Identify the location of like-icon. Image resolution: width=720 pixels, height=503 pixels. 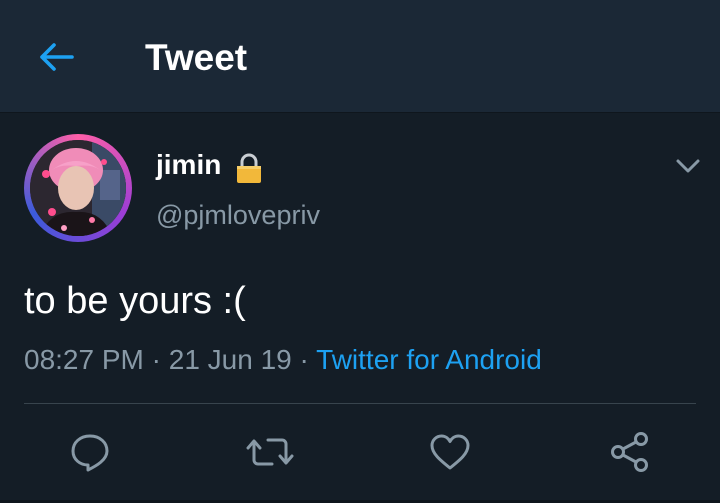
(450, 452).